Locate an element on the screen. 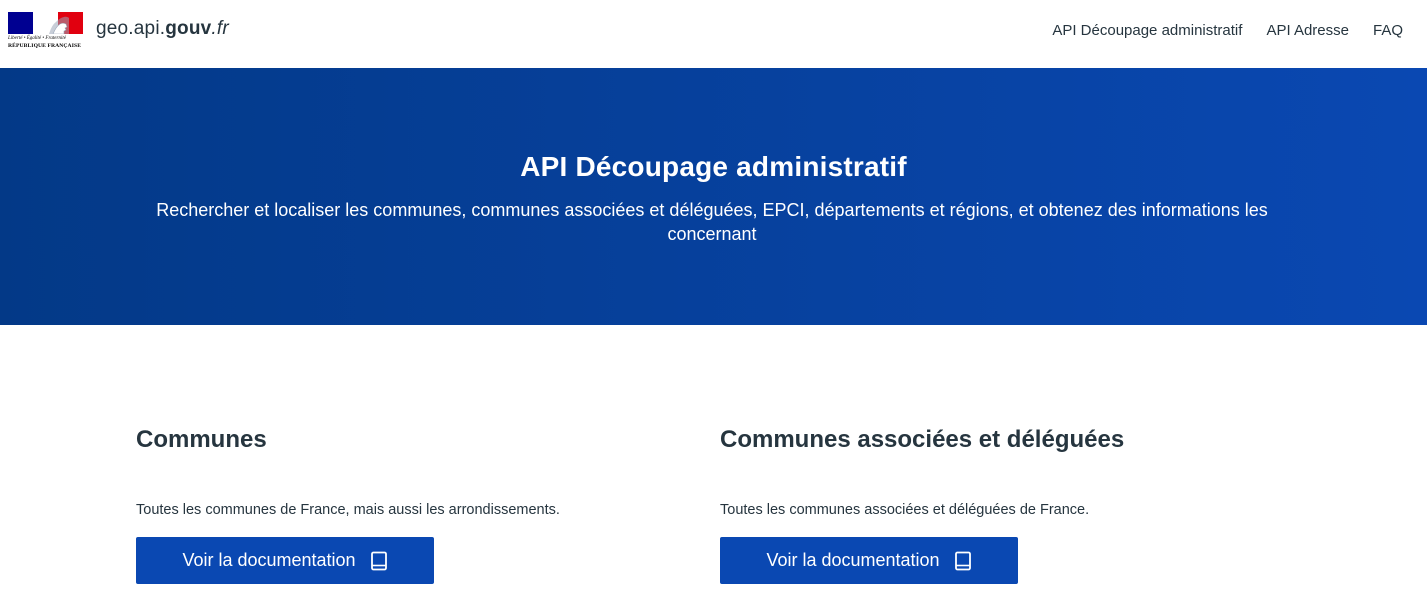 The image size is (1427, 596). republic-motto: Liberté • Égalité • Fraternité is located at coordinates (37, 38).